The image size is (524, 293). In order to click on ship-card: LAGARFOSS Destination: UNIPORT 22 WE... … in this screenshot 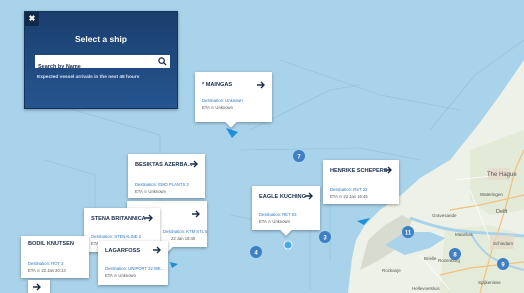, I will do `click(133, 263)`.